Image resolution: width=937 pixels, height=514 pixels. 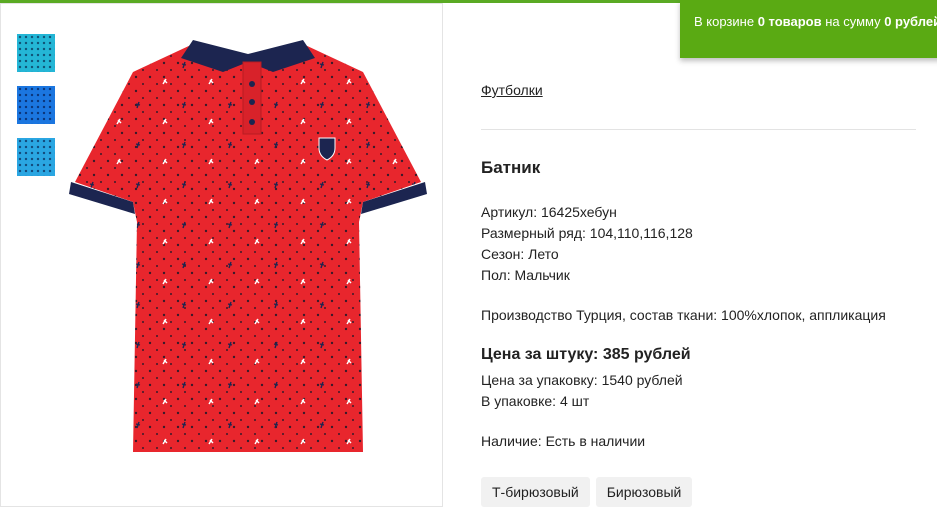 I want to click on article: Артикул: 16425хебун, so click(x=549, y=212).